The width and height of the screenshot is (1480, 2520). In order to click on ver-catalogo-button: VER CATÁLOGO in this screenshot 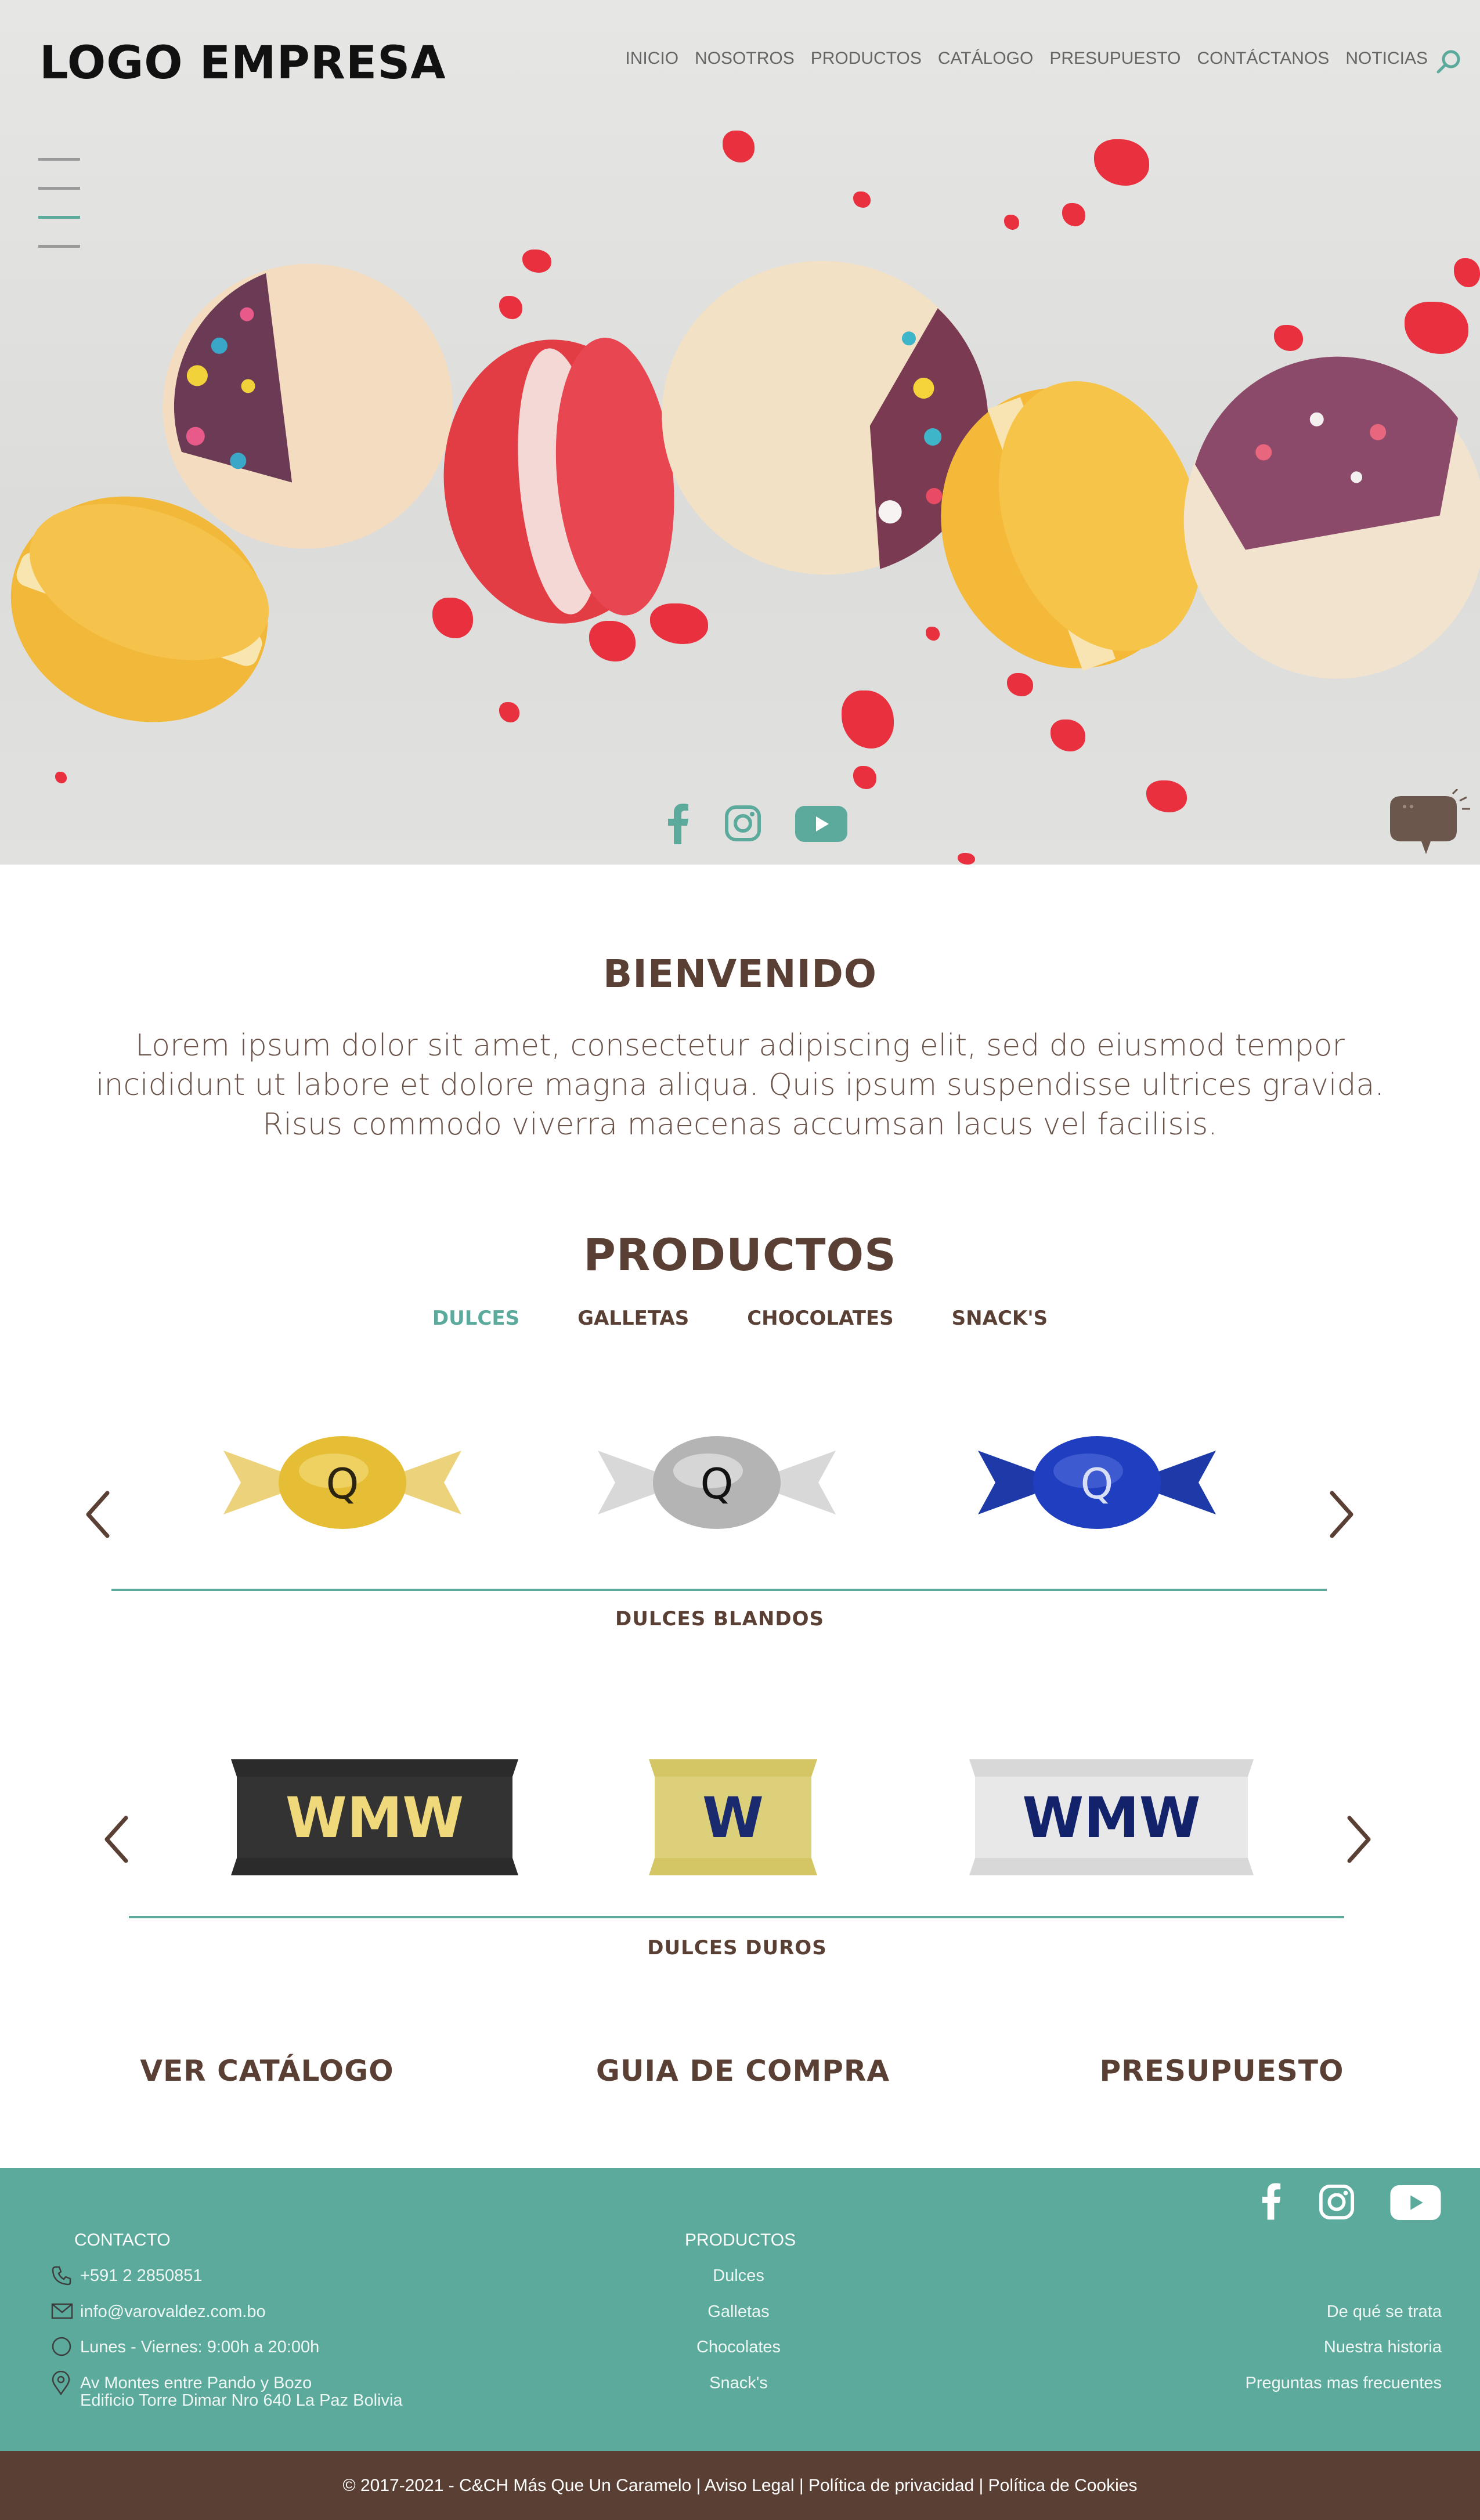, I will do `click(267, 2071)`.